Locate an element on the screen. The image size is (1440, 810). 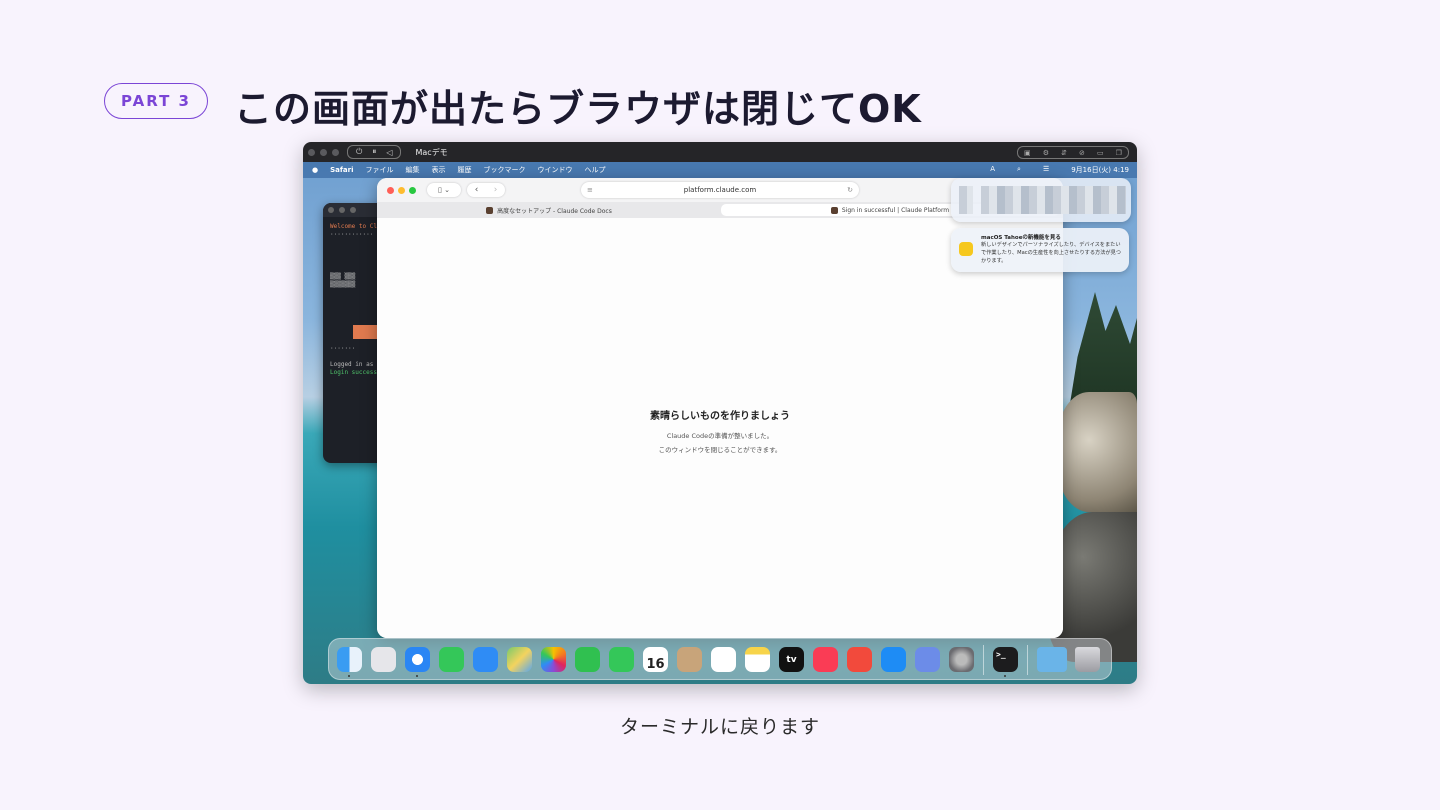
terminal-art: ▒▒▒▒▒▒▒ is located at coordinates (343, 284).